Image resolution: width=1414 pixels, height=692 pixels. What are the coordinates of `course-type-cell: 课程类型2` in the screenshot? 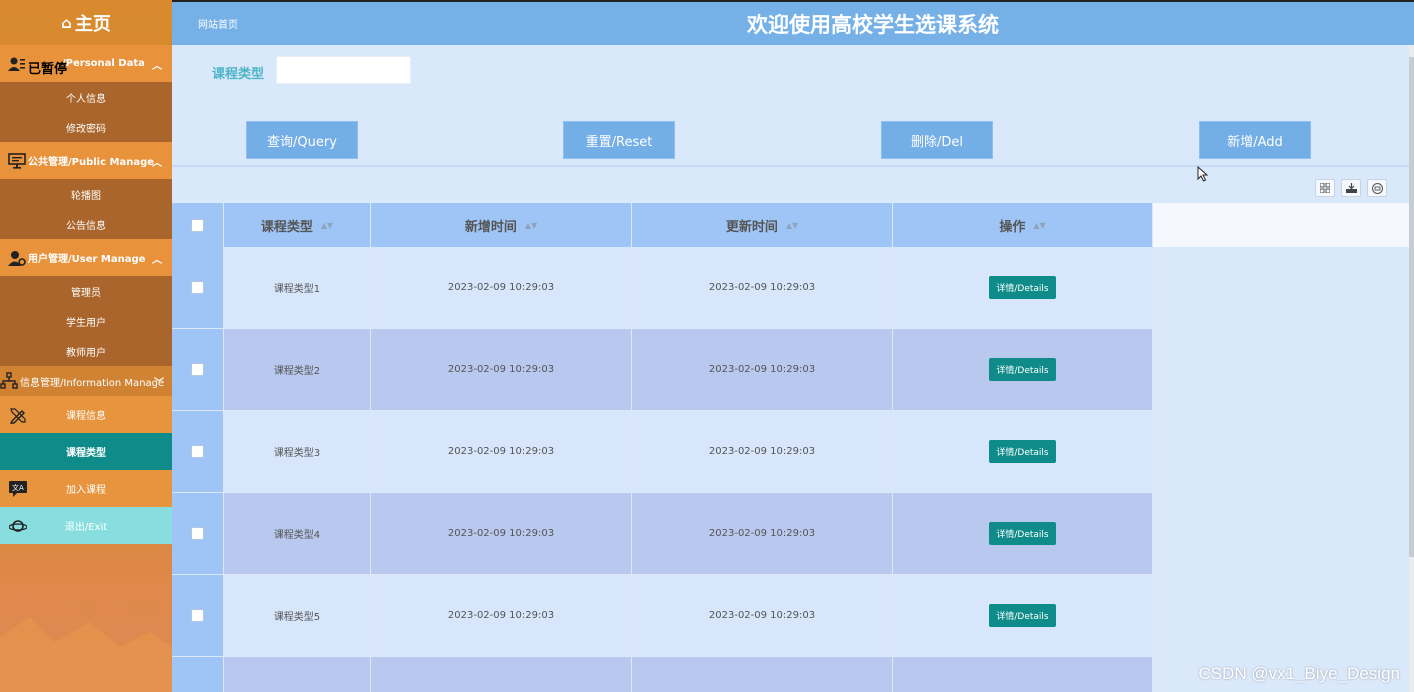 It's located at (297, 370).